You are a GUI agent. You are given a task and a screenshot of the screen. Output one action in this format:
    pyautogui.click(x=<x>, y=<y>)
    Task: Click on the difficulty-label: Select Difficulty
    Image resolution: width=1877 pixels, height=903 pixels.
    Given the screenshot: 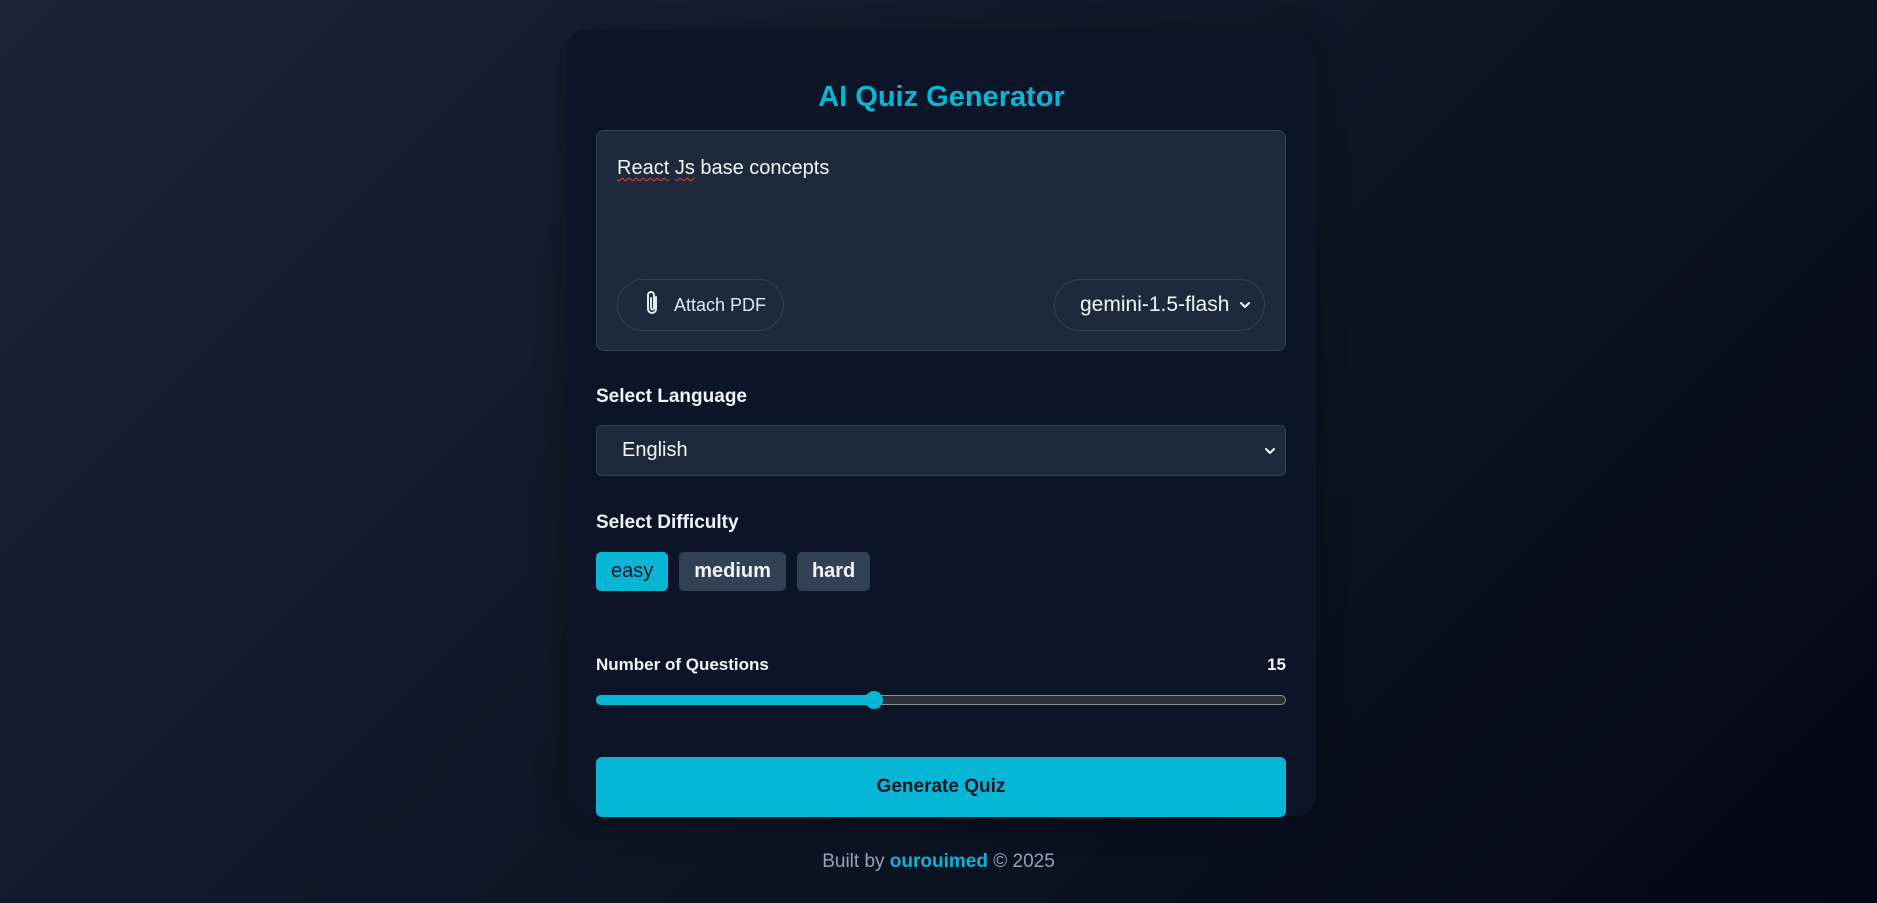 What is the action you would take?
    pyautogui.click(x=667, y=522)
    